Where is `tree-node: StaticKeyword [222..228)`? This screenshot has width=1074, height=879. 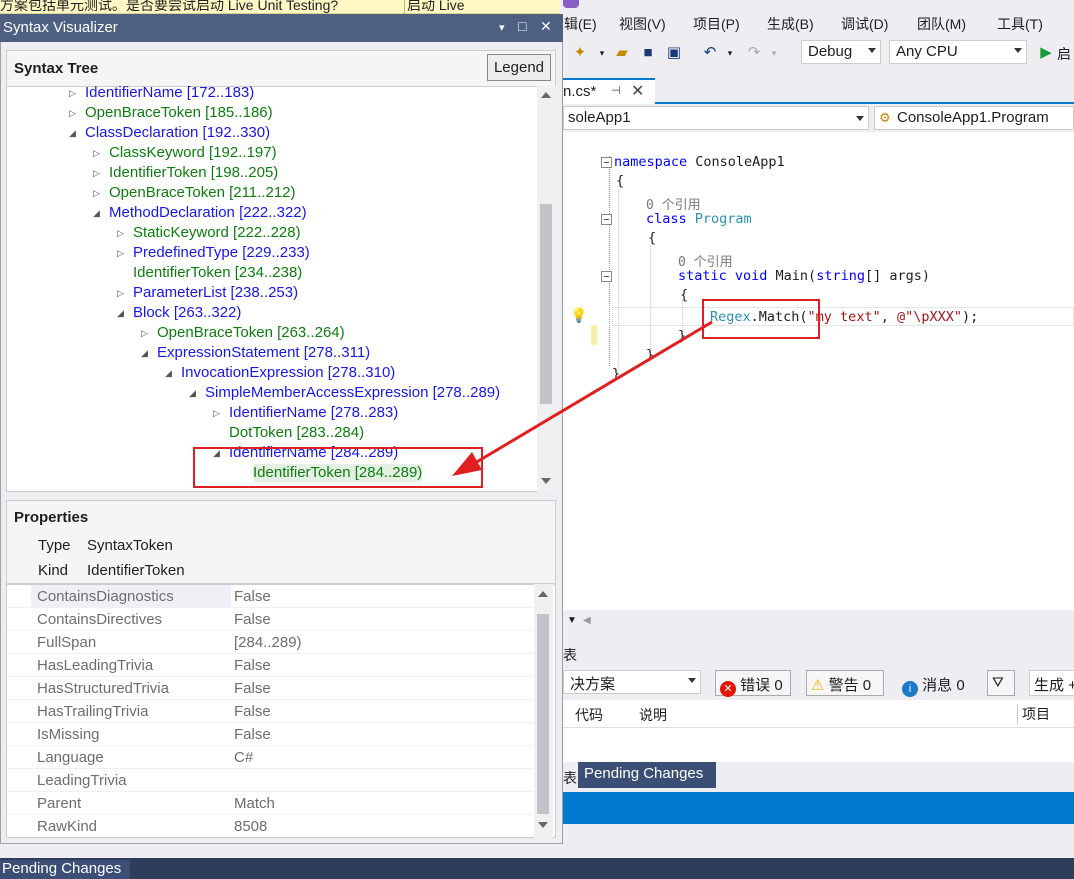 tree-node: StaticKeyword [222..228) is located at coordinates (217, 233).